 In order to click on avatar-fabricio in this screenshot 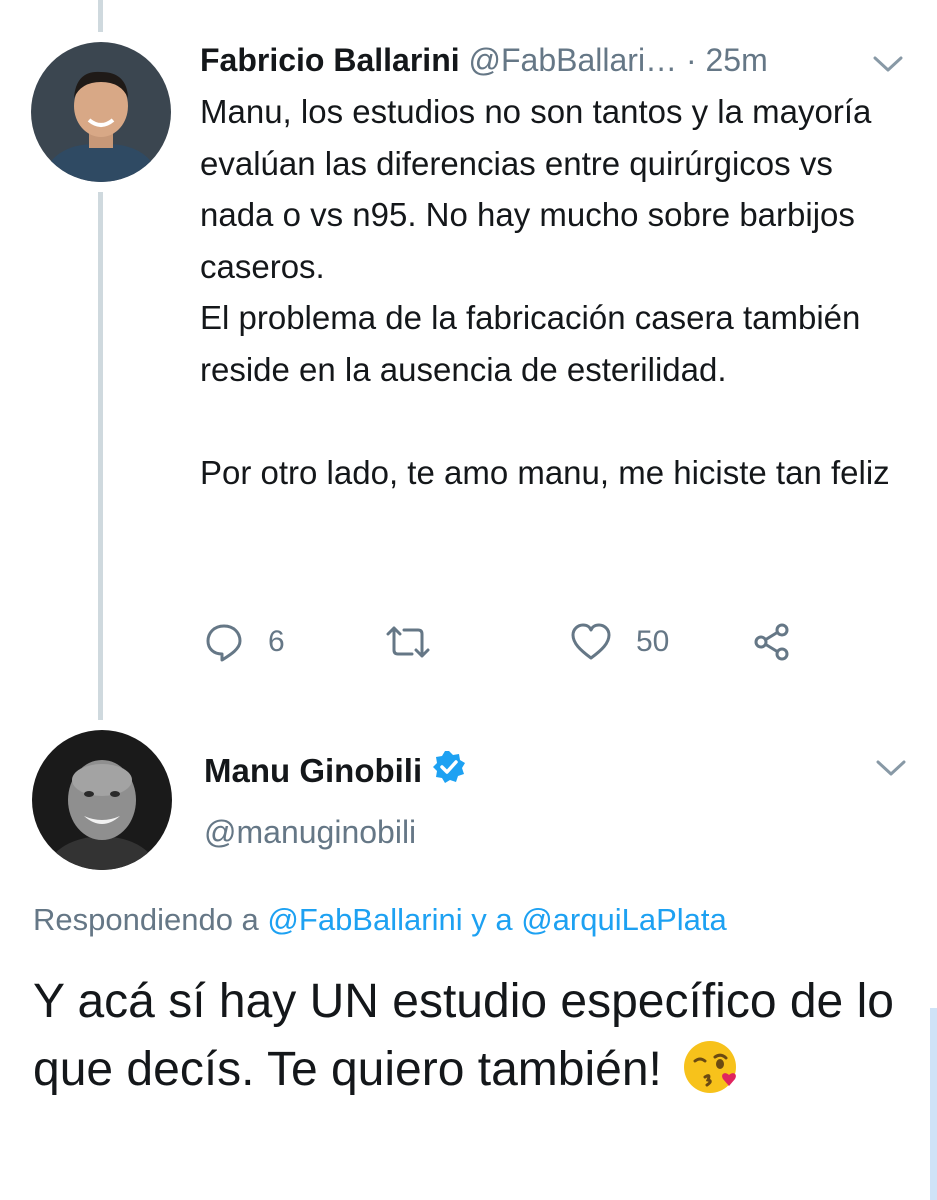, I will do `click(101, 112)`.